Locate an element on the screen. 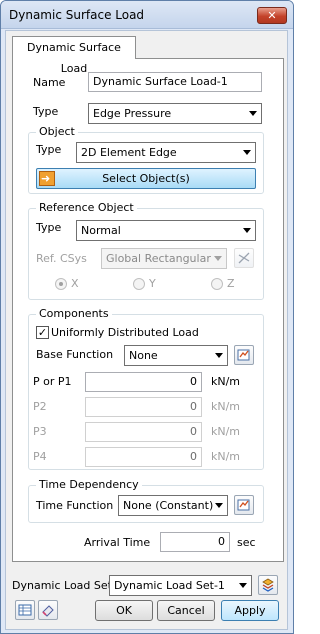 This screenshot has width=320, height=634. arrival-time-label: Arrival Time is located at coordinates (117, 542).